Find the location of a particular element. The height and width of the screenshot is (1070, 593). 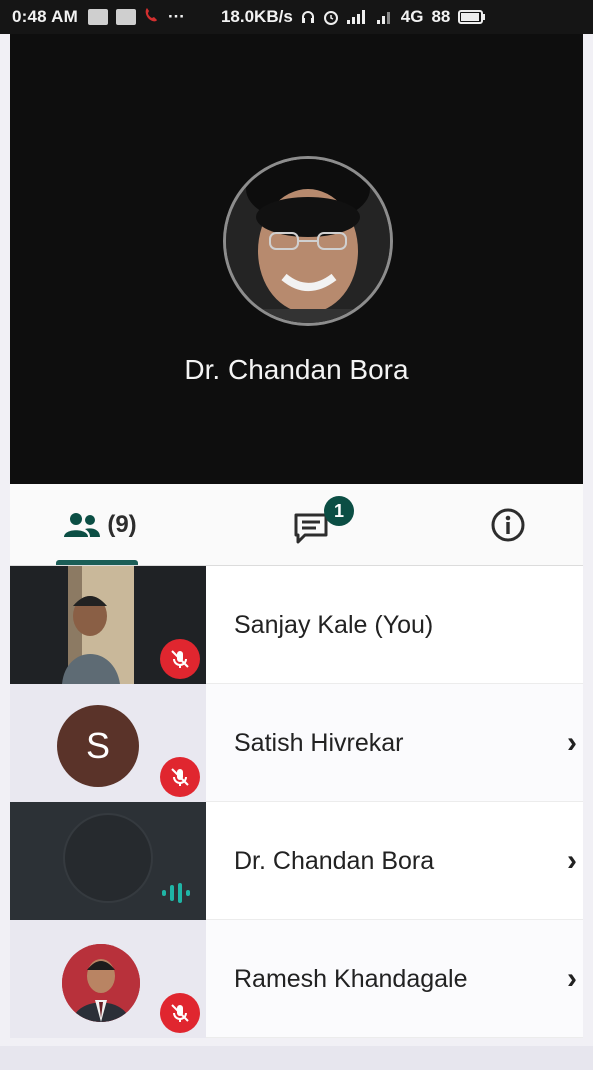

status-ellipsis: ··· is located at coordinates (176, 16).